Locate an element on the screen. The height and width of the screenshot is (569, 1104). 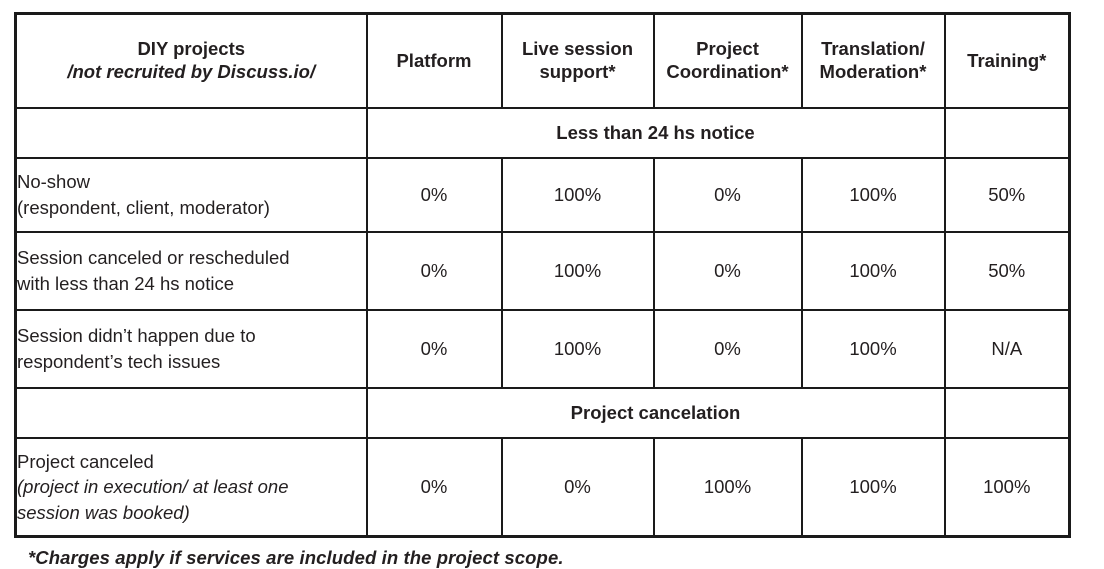
row-label-line2: with less than 24 hs notice is located at coordinates (125, 283).